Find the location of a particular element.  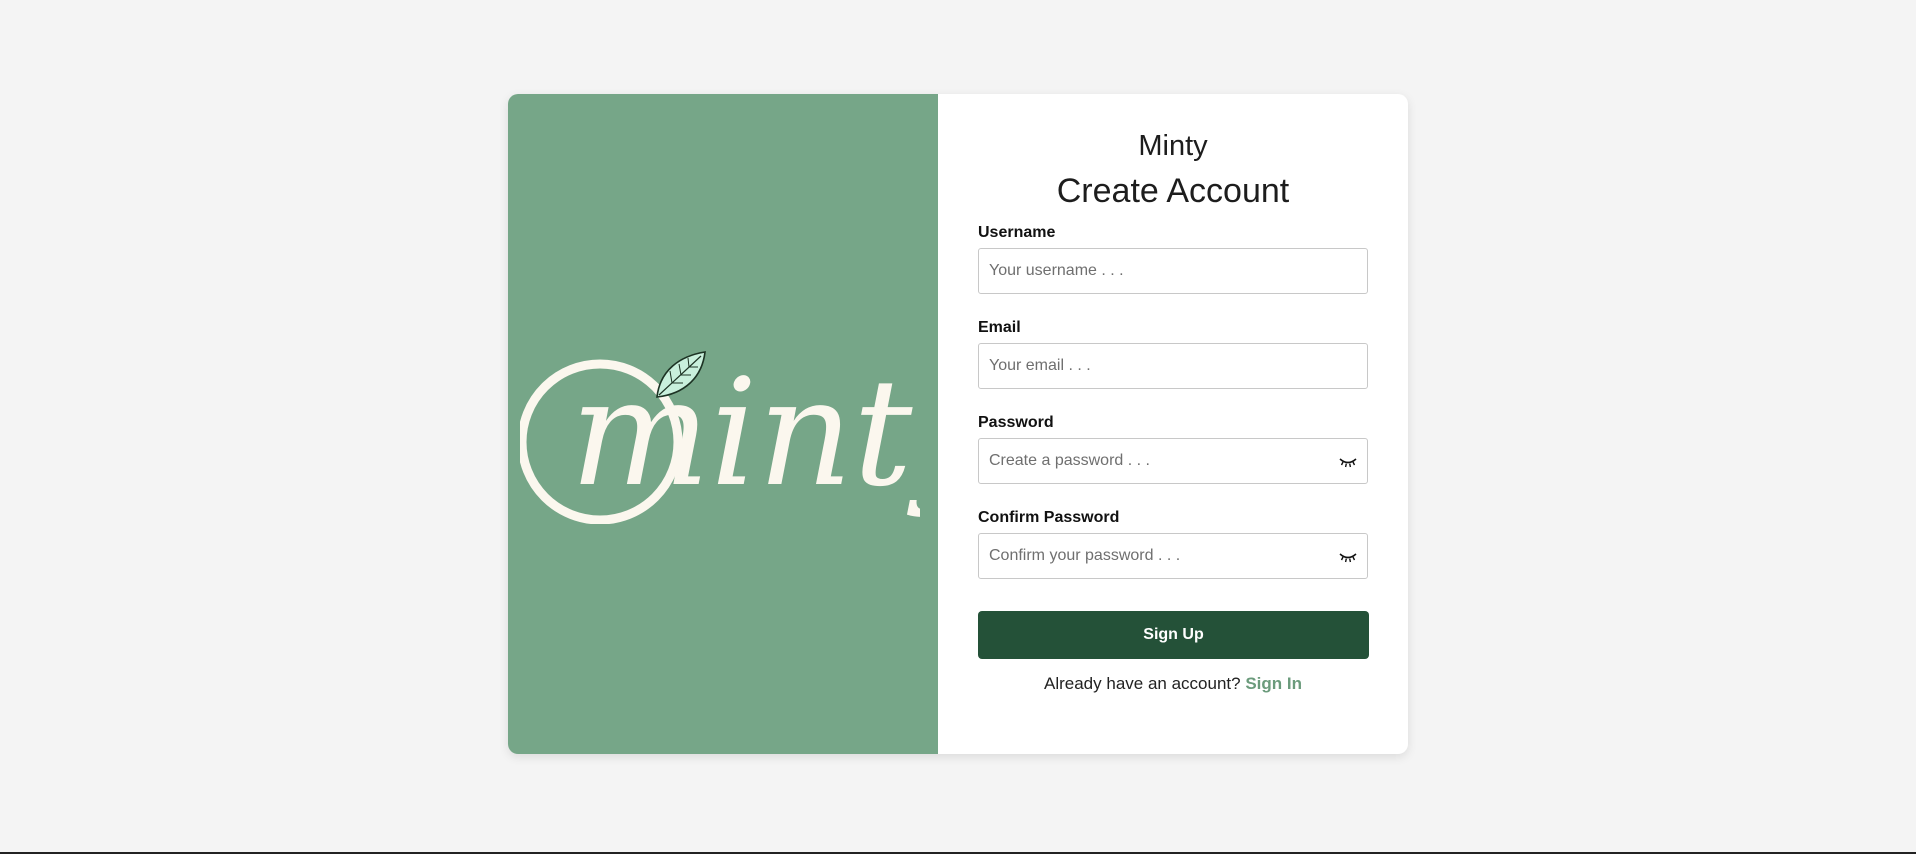

signin-prompt-line: Already have an account? Sign In is located at coordinates (1173, 684).